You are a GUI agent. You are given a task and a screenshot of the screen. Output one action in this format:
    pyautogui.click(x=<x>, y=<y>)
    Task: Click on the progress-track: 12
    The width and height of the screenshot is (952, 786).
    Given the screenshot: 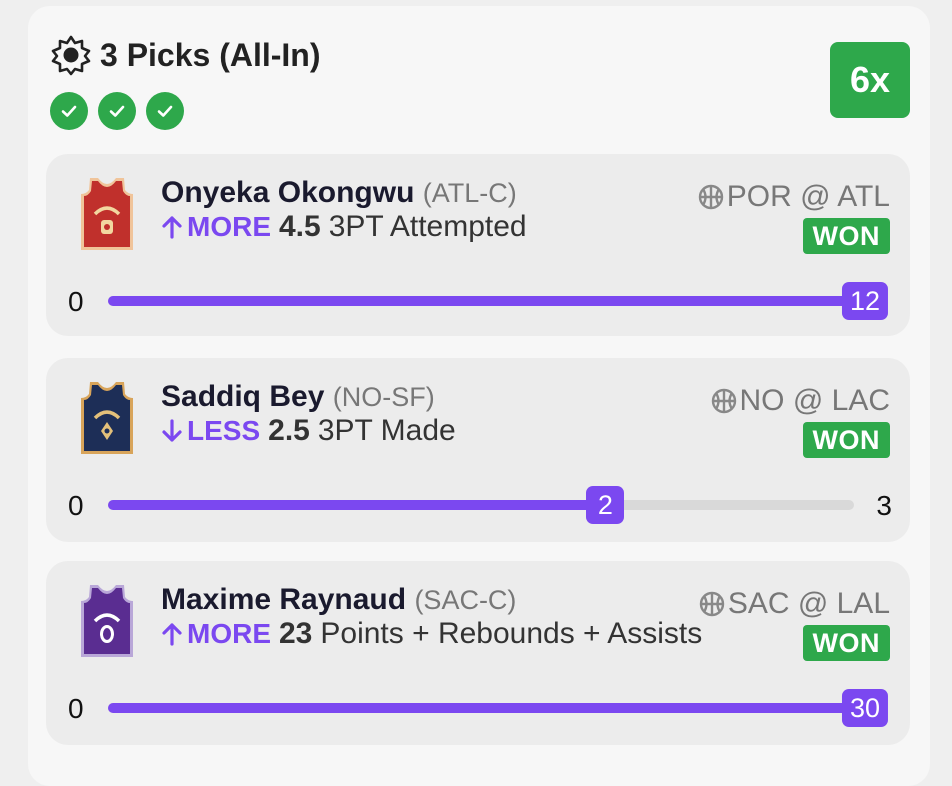 What is the action you would take?
    pyautogui.click(x=498, y=301)
    